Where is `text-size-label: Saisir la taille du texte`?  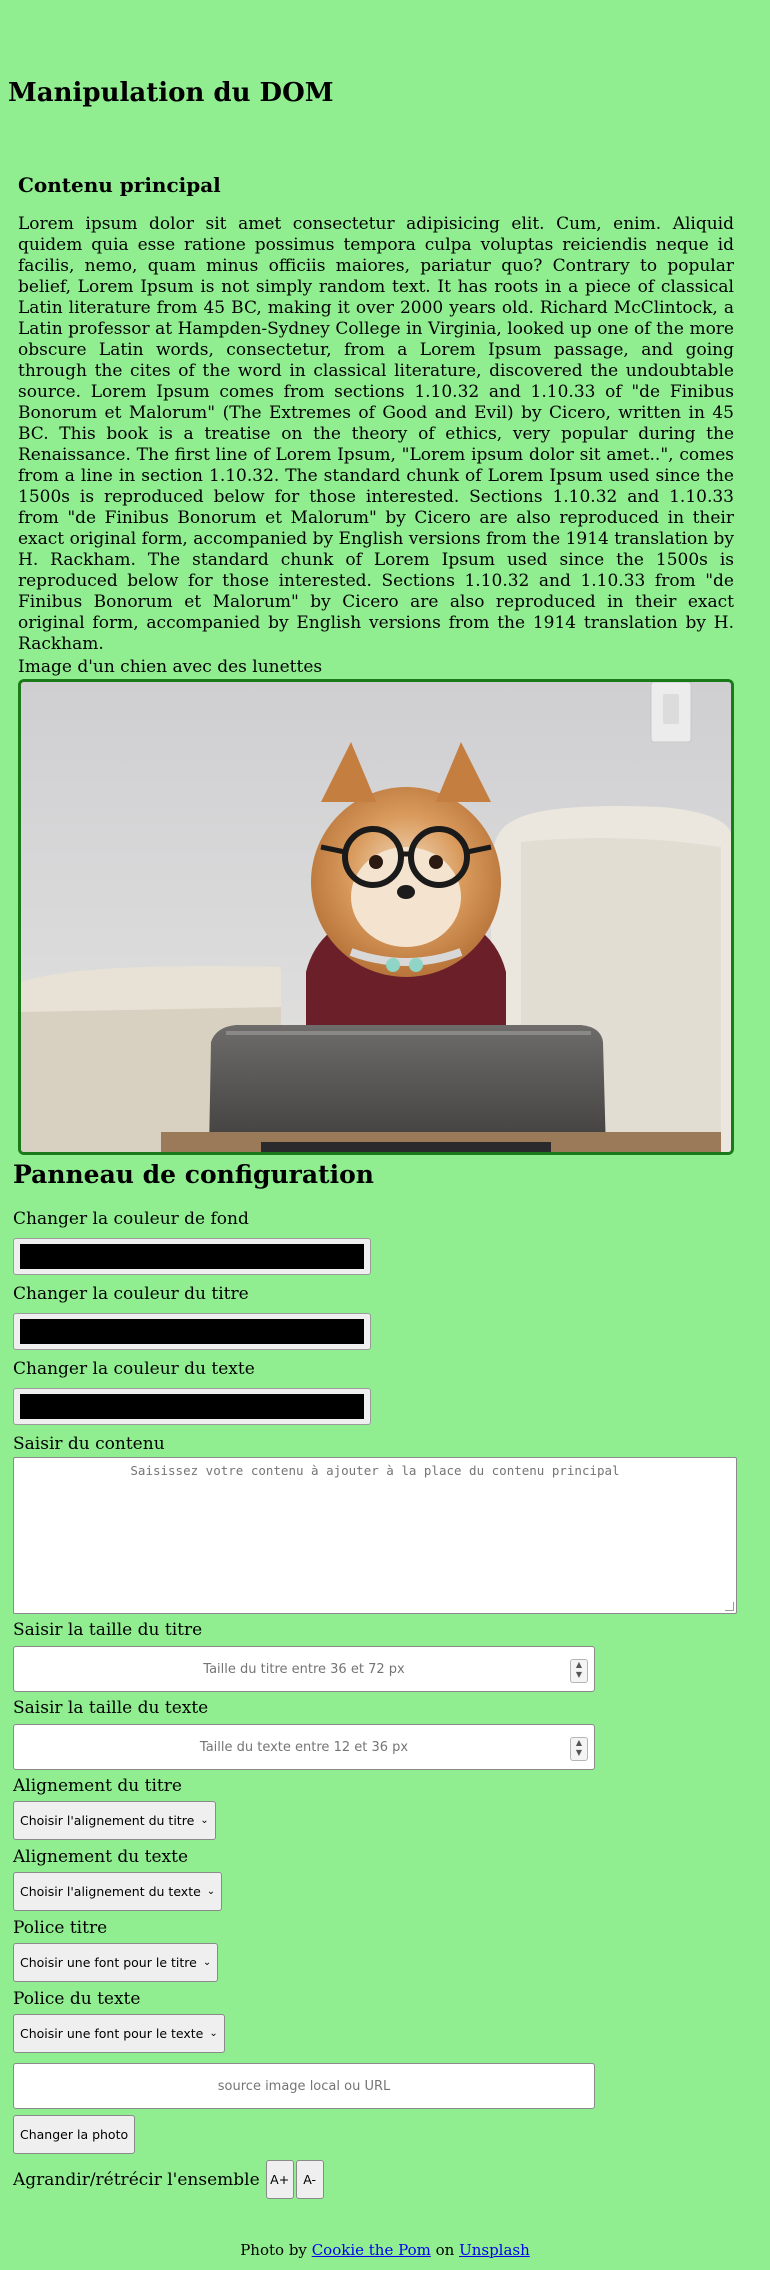 text-size-label: Saisir la taille du texte is located at coordinates (111, 1708).